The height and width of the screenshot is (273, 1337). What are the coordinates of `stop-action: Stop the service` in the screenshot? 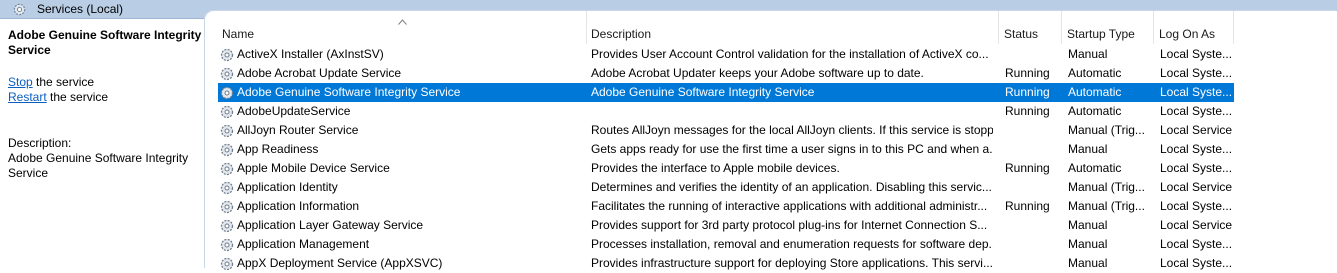 It's located at (51, 82).